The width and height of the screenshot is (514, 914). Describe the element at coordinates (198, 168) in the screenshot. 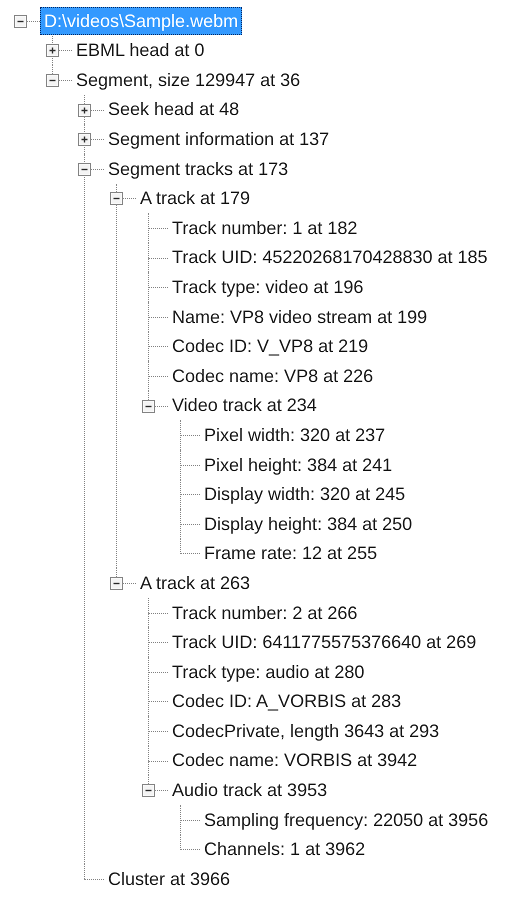

I see `tree-item: Segment tracks at 173` at that location.